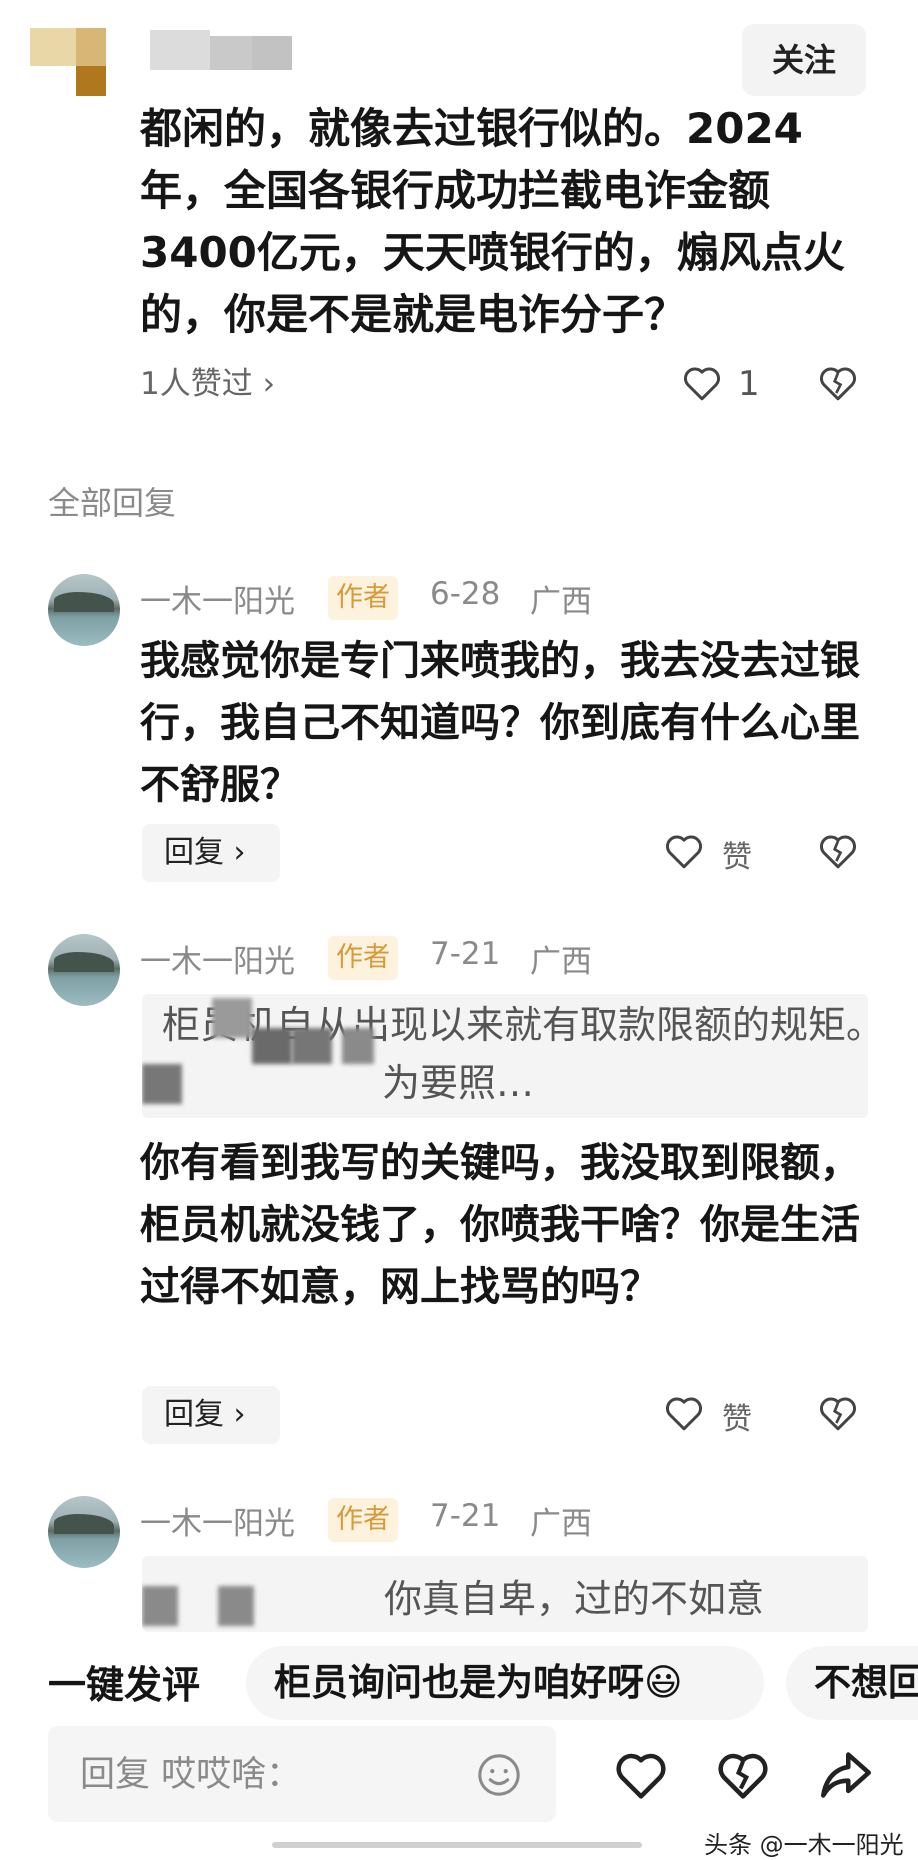 Image resolution: width=918 pixels, height=1860 pixels. What do you see at coordinates (124, 1685) in the screenshot?
I see `quick-comment-label: 一键发评` at bounding box center [124, 1685].